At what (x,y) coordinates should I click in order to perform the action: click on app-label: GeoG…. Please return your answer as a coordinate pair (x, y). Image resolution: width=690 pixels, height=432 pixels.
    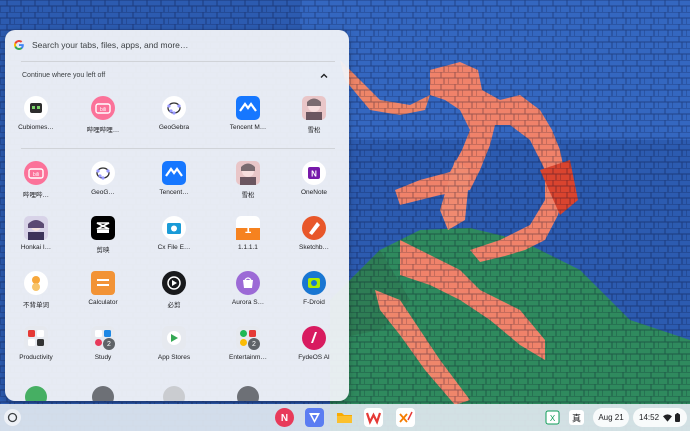
    Looking at the image, I should click on (103, 192).